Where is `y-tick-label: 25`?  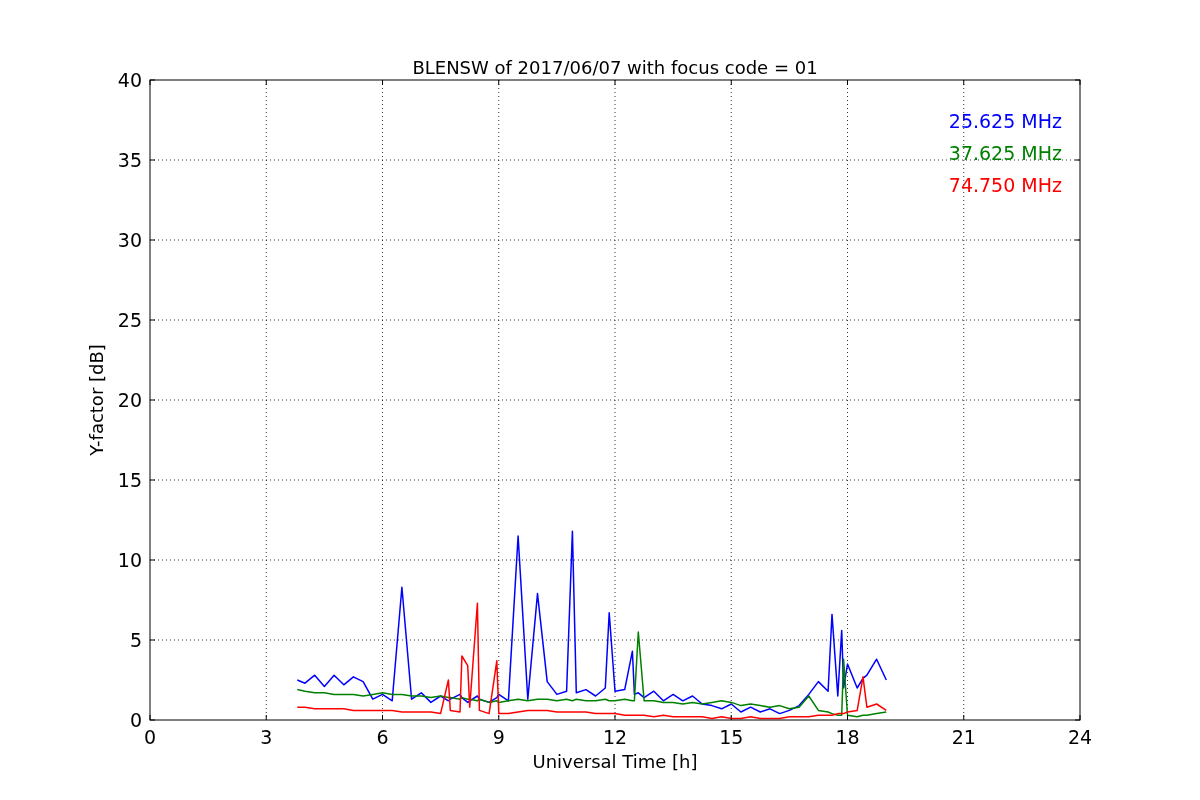
y-tick-label: 25 is located at coordinates (129, 320).